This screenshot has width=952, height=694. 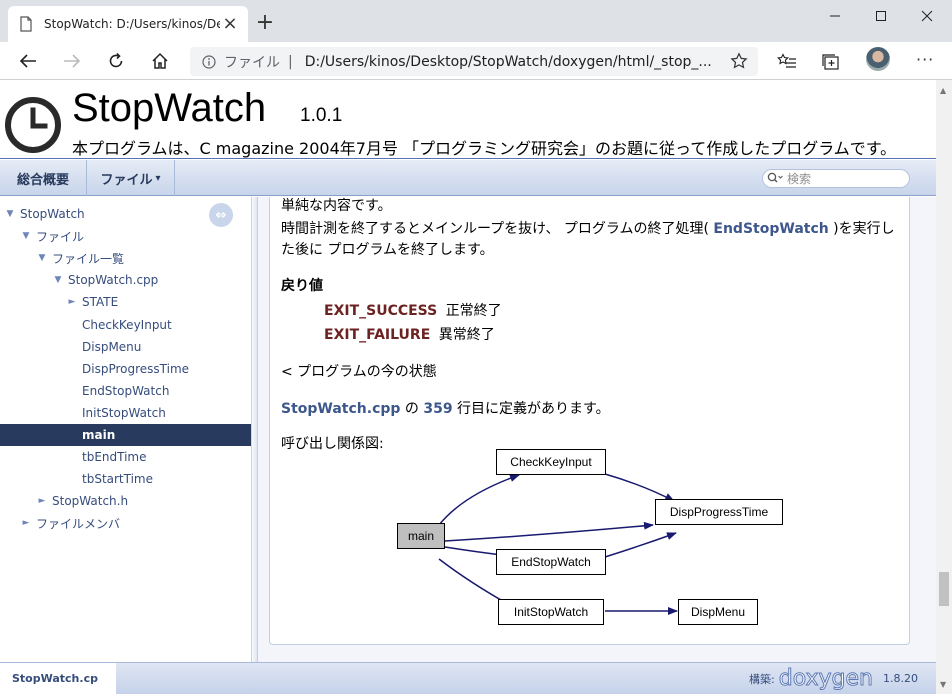 I want to click on back-button, so click(x=28, y=61).